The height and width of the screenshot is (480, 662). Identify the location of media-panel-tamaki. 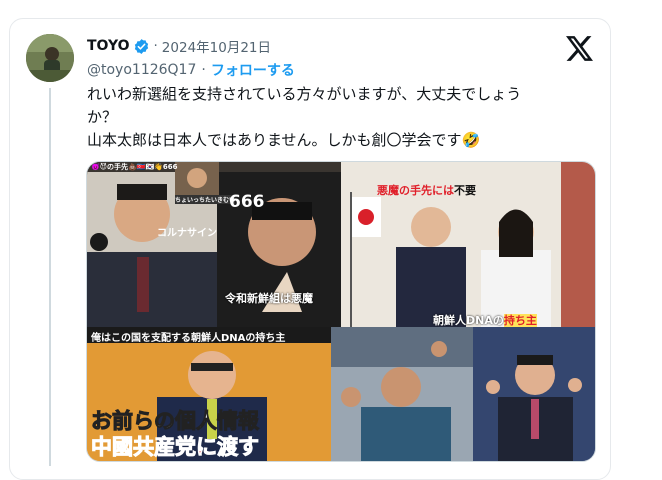
(402, 394).